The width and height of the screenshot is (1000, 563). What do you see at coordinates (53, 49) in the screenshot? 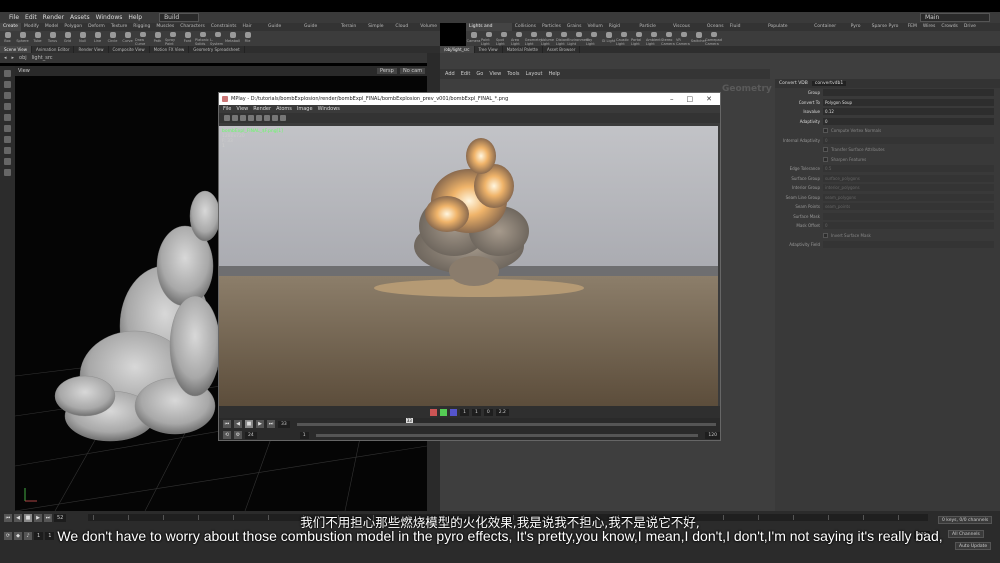
I see `pane-tab-animation-editor: Animation Editor` at bounding box center [53, 49].